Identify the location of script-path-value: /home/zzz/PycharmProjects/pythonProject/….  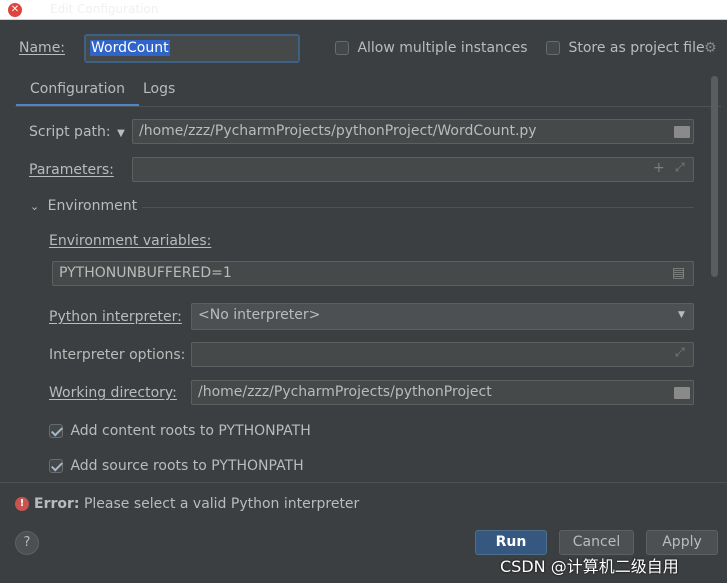
(338, 131).